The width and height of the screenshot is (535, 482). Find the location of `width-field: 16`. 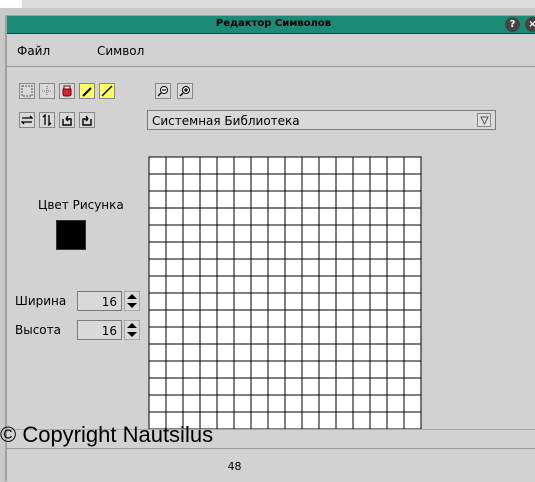

width-field: 16 is located at coordinates (99, 301).